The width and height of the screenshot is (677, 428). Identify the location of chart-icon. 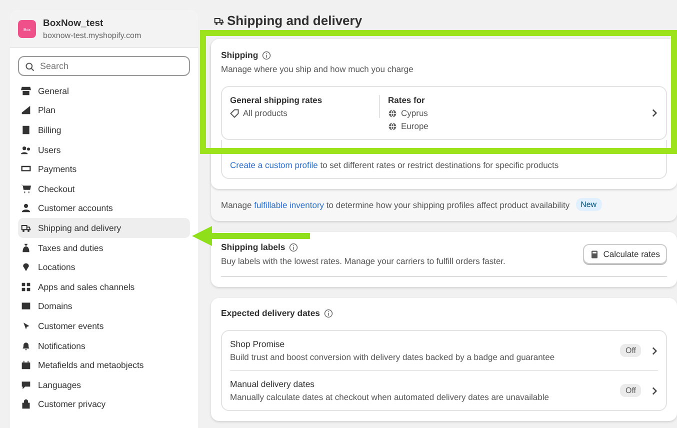
(26, 110).